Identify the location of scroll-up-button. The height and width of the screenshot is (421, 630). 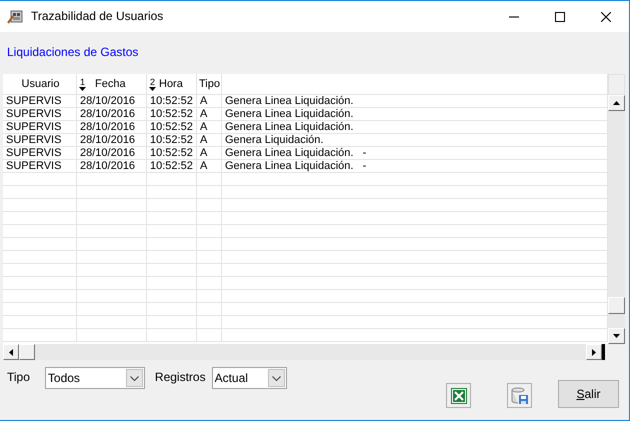
(616, 103).